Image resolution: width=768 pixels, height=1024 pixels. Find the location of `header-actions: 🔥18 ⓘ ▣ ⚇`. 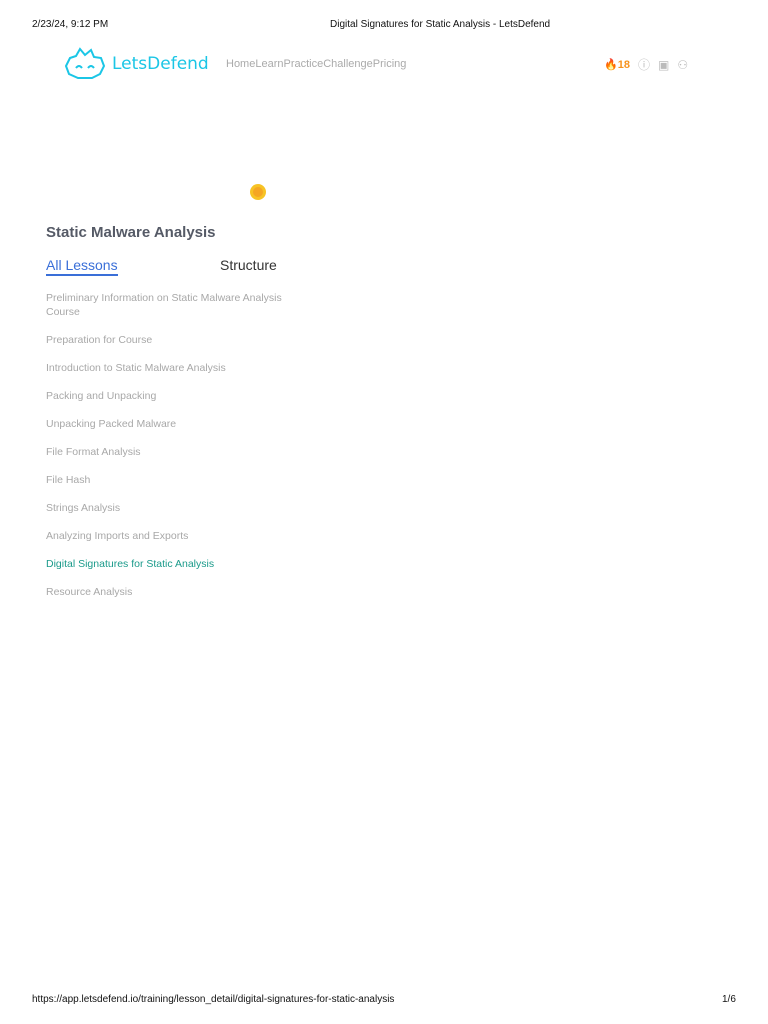

header-actions: 🔥18 ⓘ ▣ ⚇ is located at coordinates (646, 64).